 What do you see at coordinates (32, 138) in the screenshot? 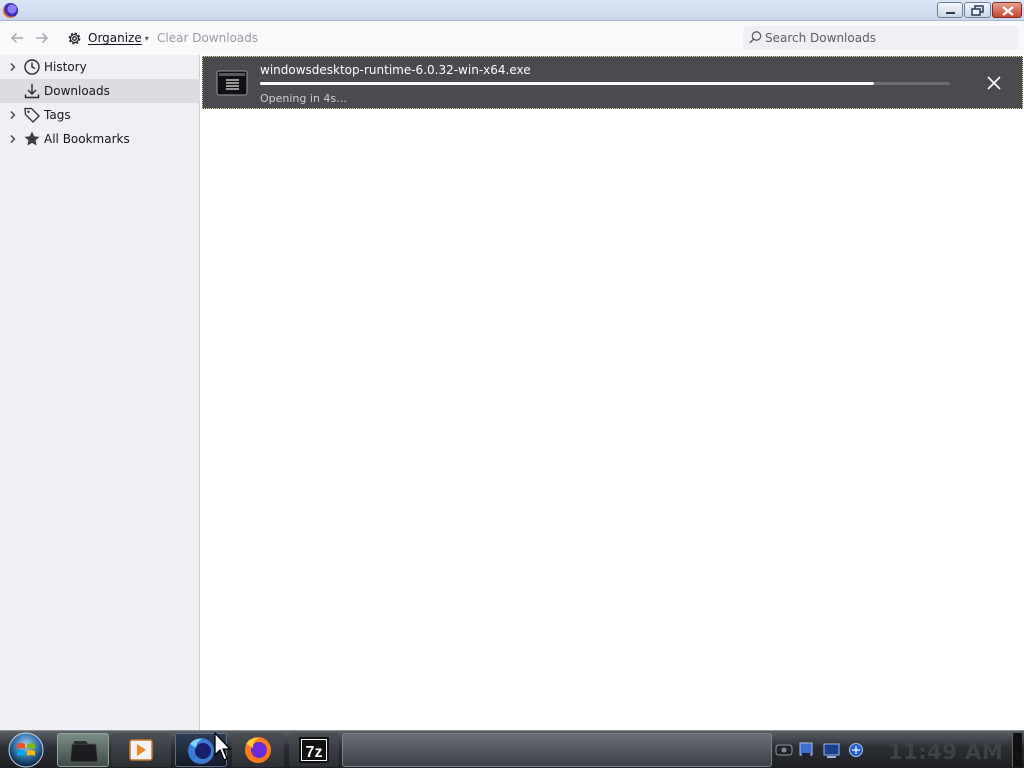
I see `star-icon` at bounding box center [32, 138].